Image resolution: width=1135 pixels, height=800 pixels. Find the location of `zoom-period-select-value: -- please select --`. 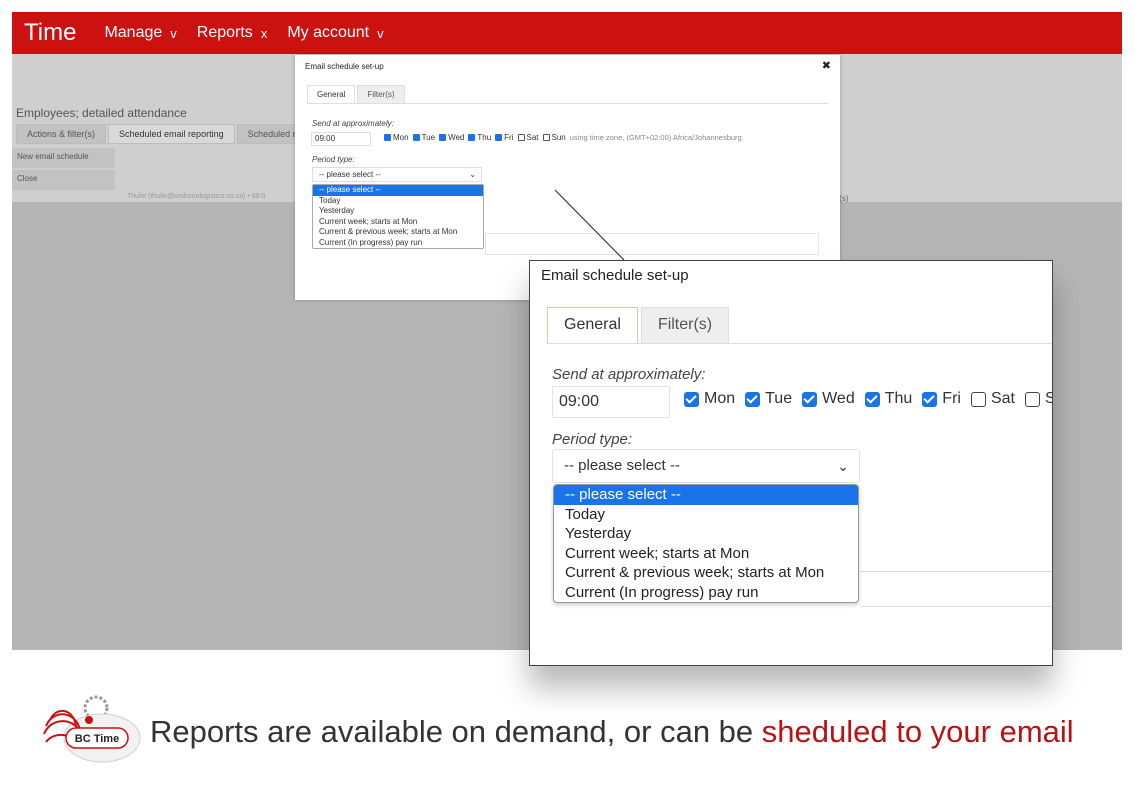

zoom-period-select-value: -- please select -- is located at coordinates (622, 465).